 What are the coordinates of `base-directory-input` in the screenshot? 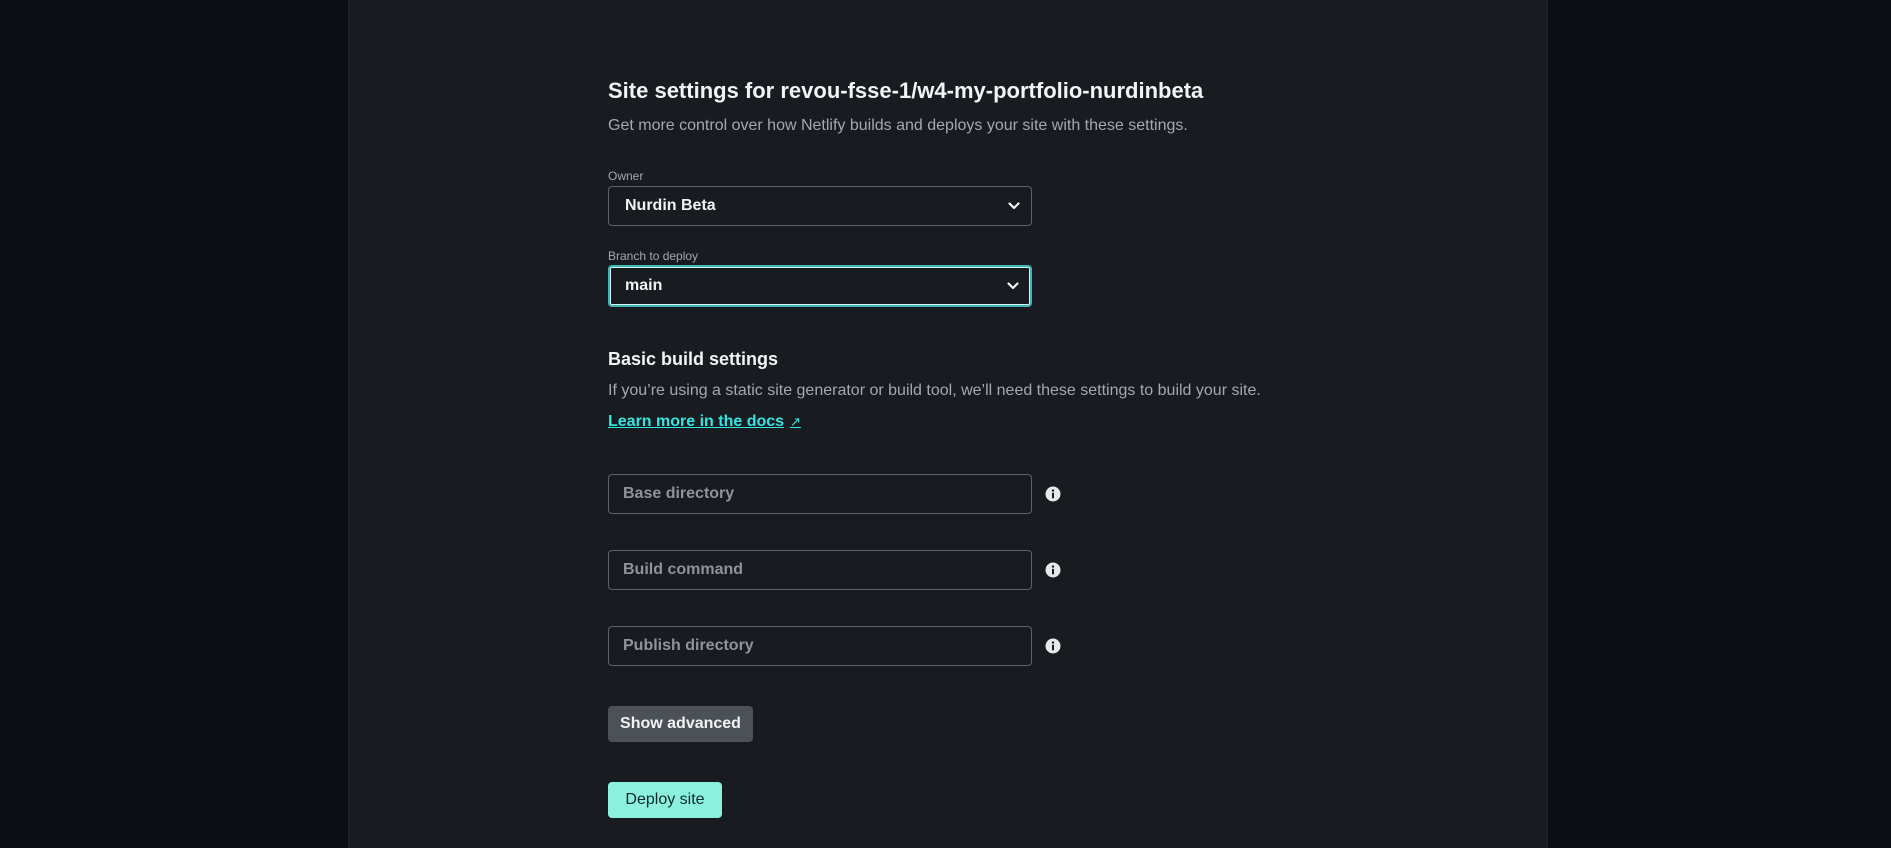 It's located at (820, 494).